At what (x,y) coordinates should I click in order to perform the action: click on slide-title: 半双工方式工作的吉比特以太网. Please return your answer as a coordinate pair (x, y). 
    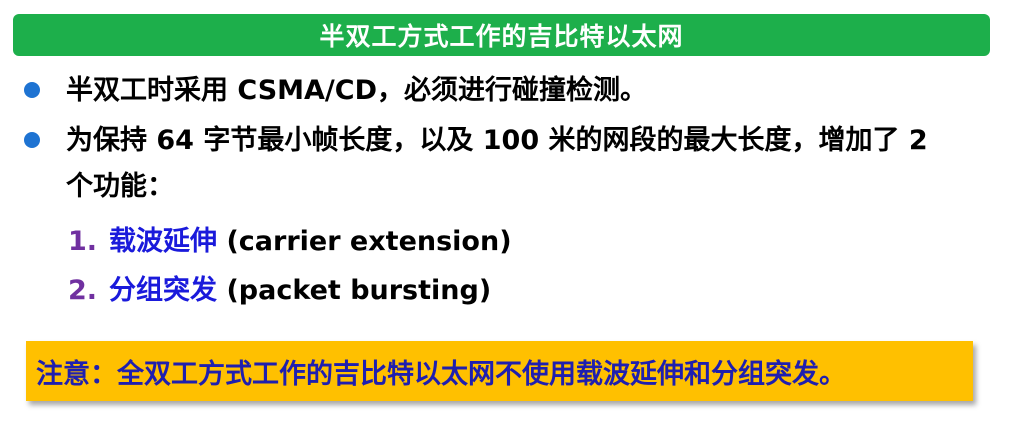
    Looking at the image, I should click on (501, 36).